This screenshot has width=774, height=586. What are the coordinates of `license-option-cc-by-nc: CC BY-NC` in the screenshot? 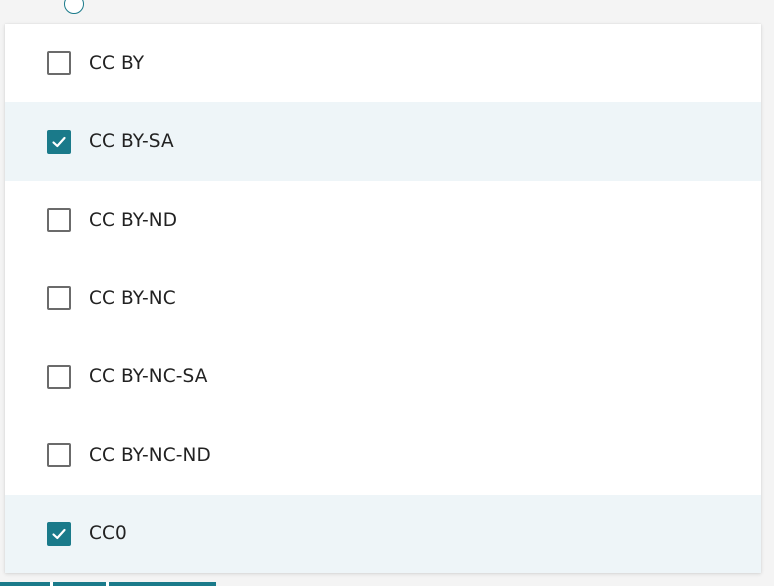 It's located at (383, 298).